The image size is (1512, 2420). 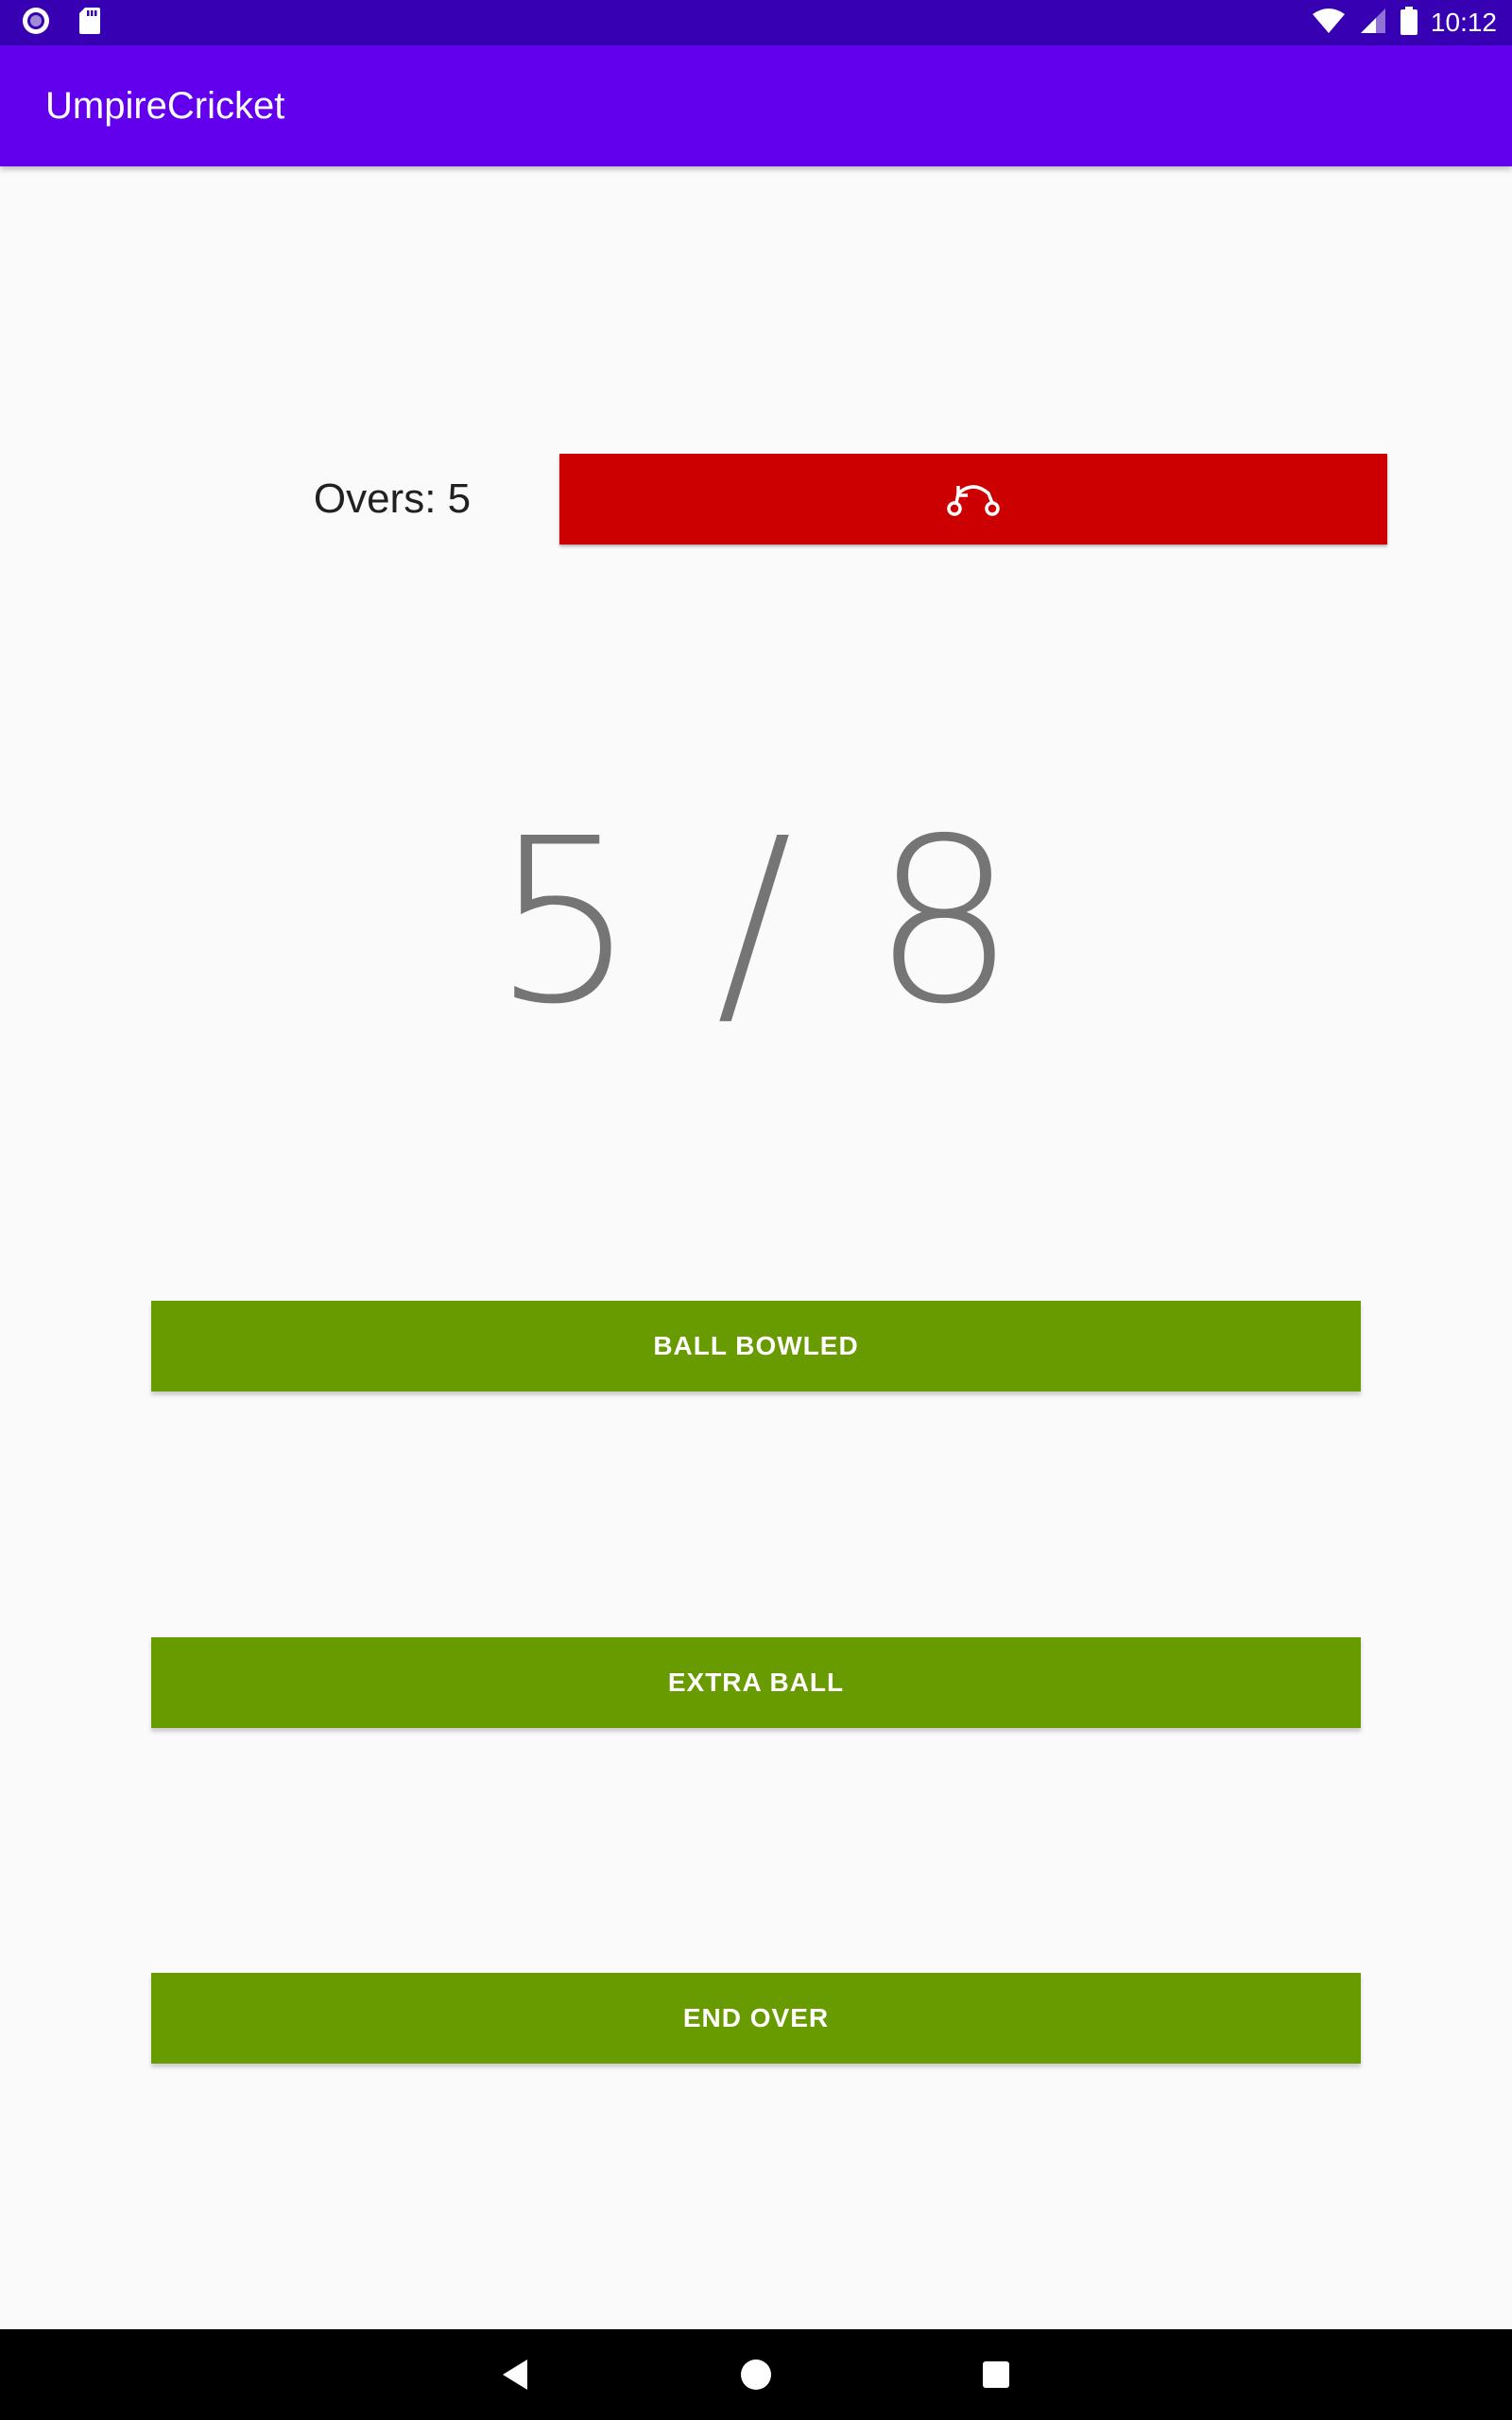 I want to click on status-right-icons: 10:12, so click(x=1404, y=22).